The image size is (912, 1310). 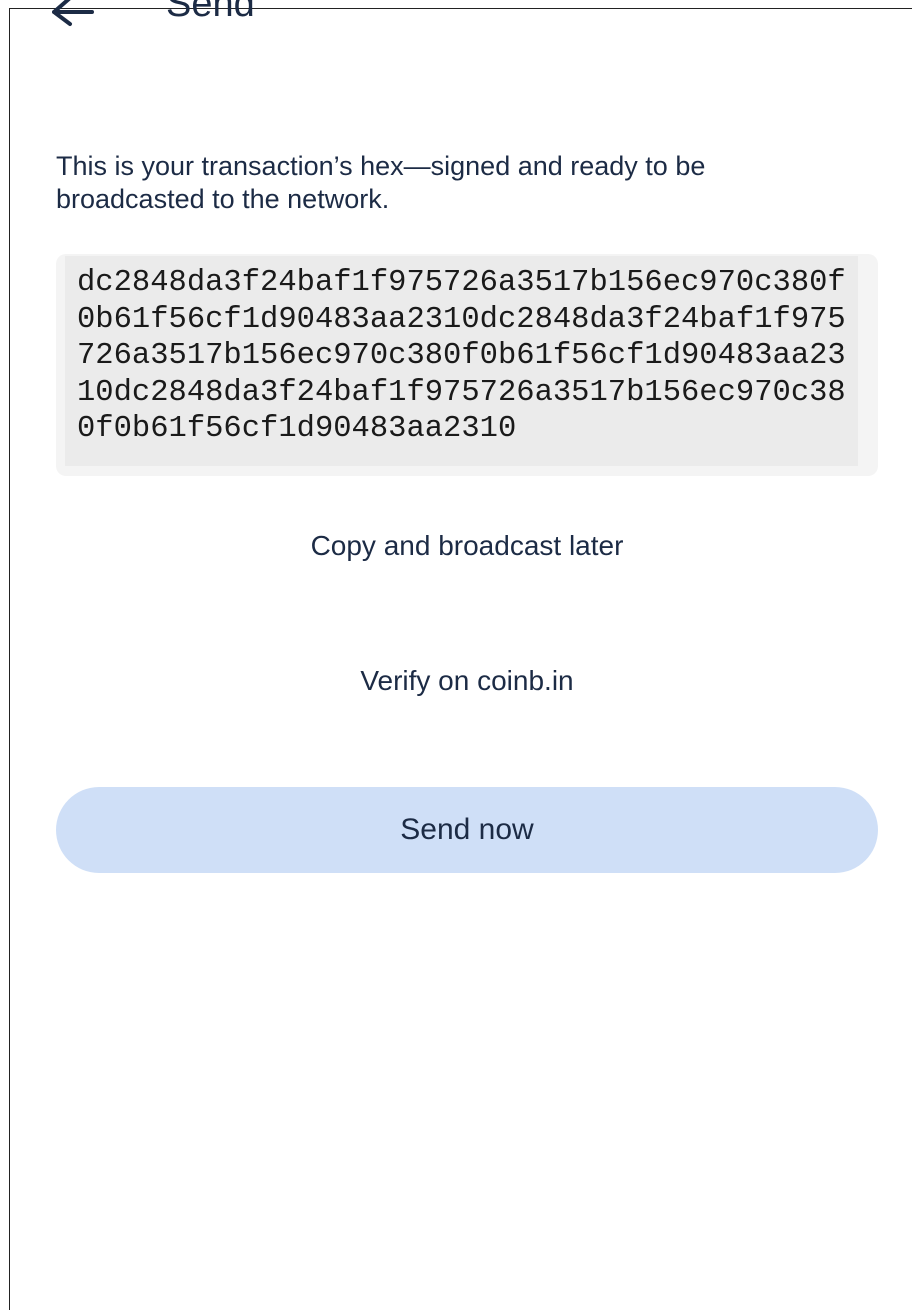 What do you see at coordinates (9, 659) in the screenshot?
I see `frame-left-border` at bounding box center [9, 659].